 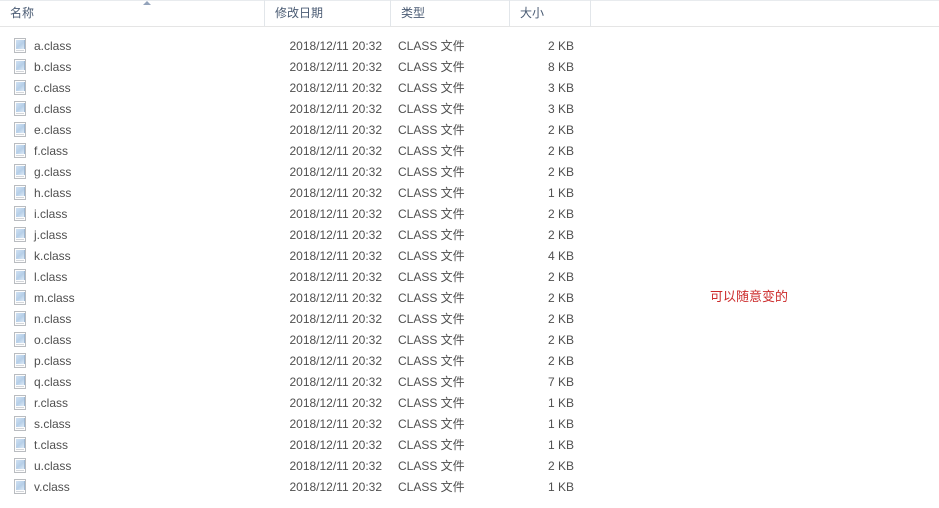 I want to click on file-name-cell: s.class, so click(x=132, y=424).